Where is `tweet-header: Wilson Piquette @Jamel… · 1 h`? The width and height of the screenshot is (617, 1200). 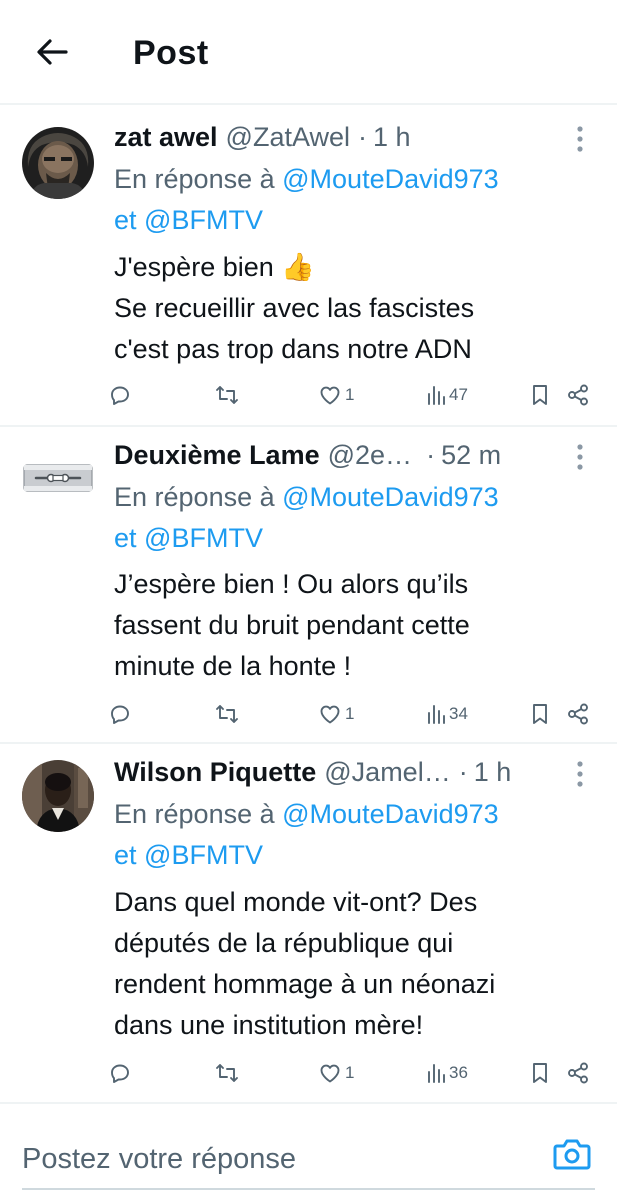
tweet-header: Wilson Piquette @Jamel… · 1 h is located at coordinates (340, 772).